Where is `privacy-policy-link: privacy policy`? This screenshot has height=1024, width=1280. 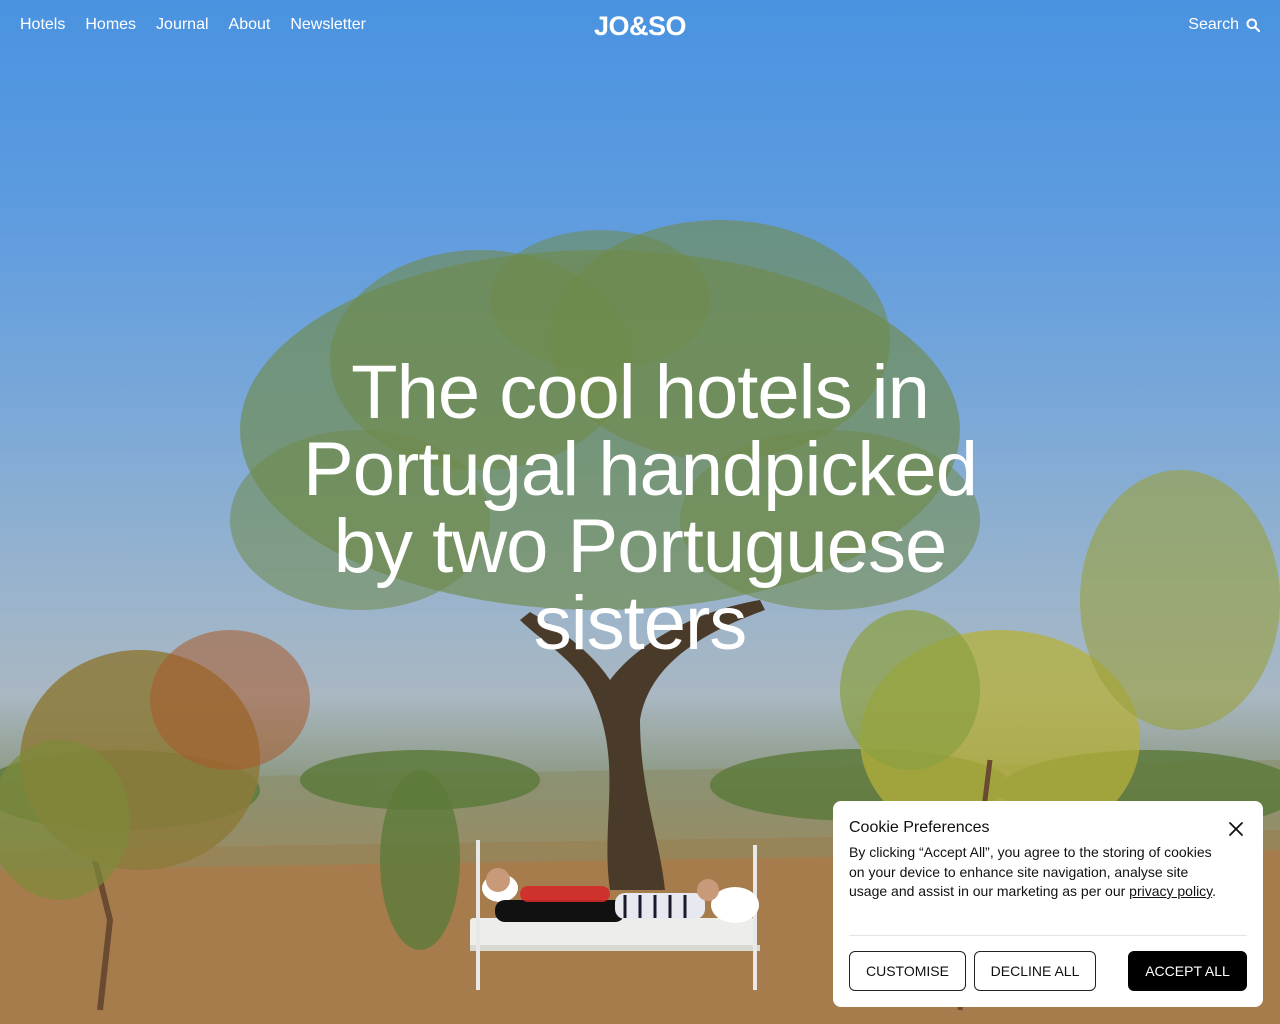 privacy-policy-link: privacy policy is located at coordinates (1170, 891).